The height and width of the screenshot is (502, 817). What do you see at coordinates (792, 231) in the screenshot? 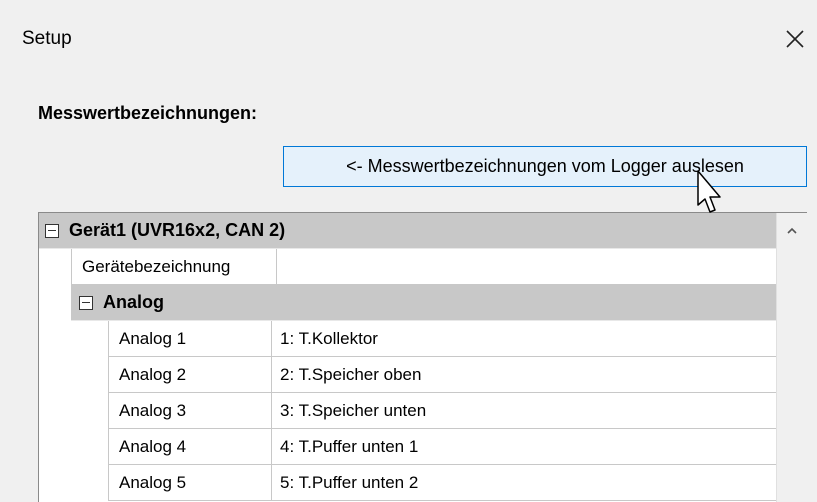
I see `scroll-up-arrow-icon` at bounding box center [792, 231].